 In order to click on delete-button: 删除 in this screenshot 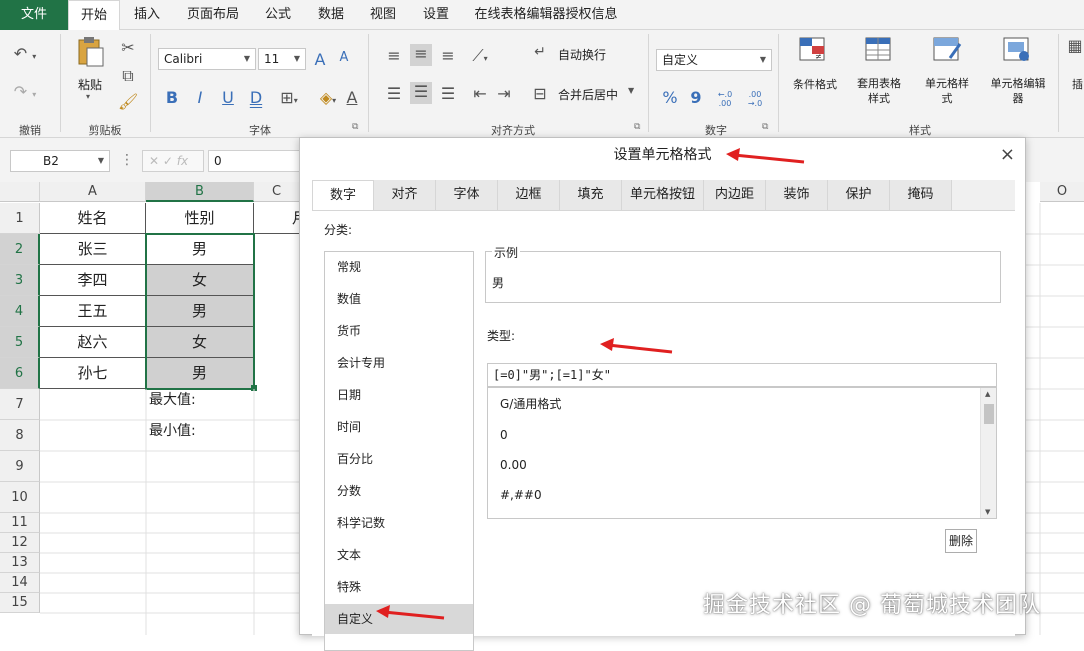, I will do `click(961, 541)`.